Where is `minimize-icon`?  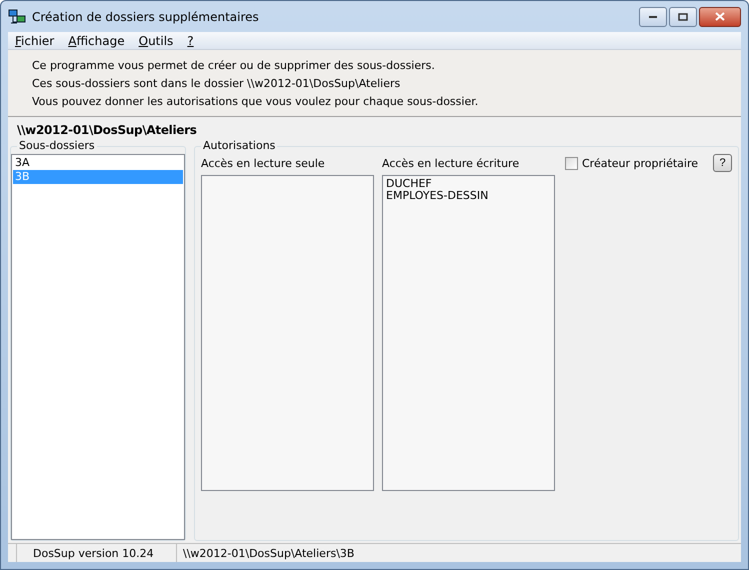
minimize-icon is located at coordinates (653, 16).